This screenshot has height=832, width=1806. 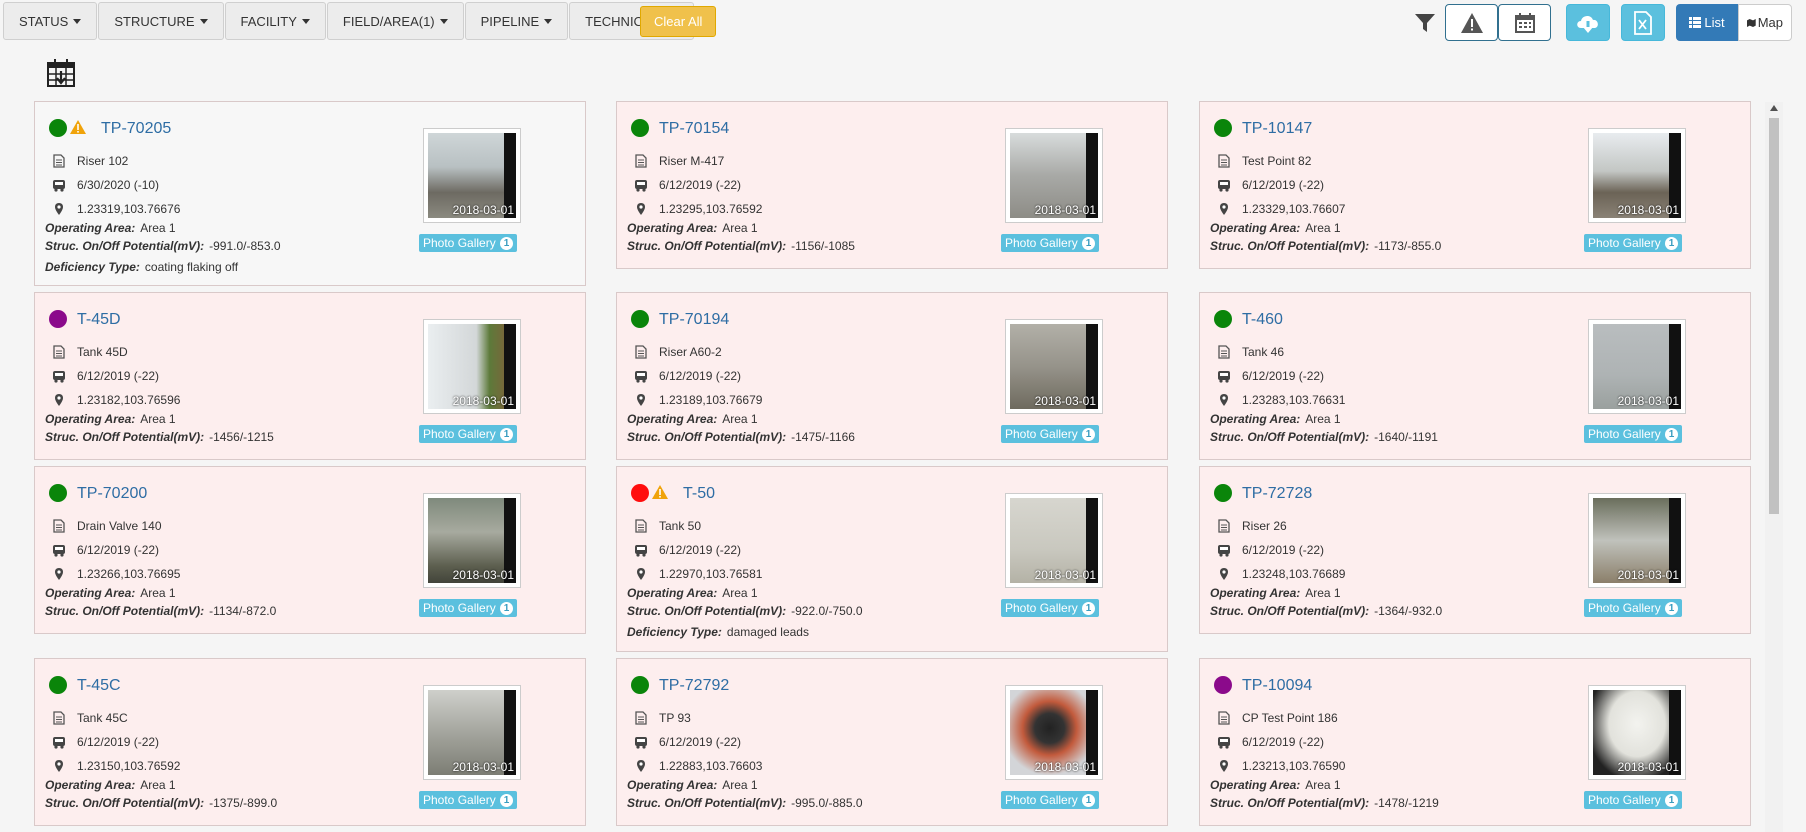 What do you see at coordinates (118, 742) in the screenshot?
I see `inspection-date: 6/12/2019 (-22)` at bounding box center [118, 742].